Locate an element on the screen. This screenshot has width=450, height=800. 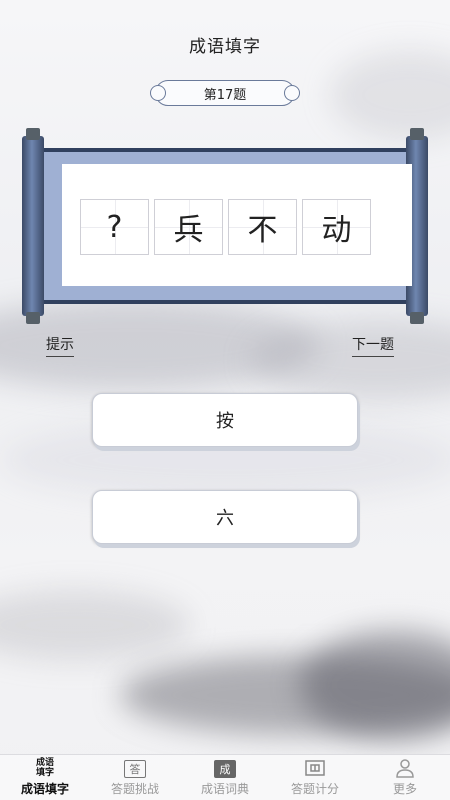
answer-option-button: 按 is located at coordinates (225, 420).